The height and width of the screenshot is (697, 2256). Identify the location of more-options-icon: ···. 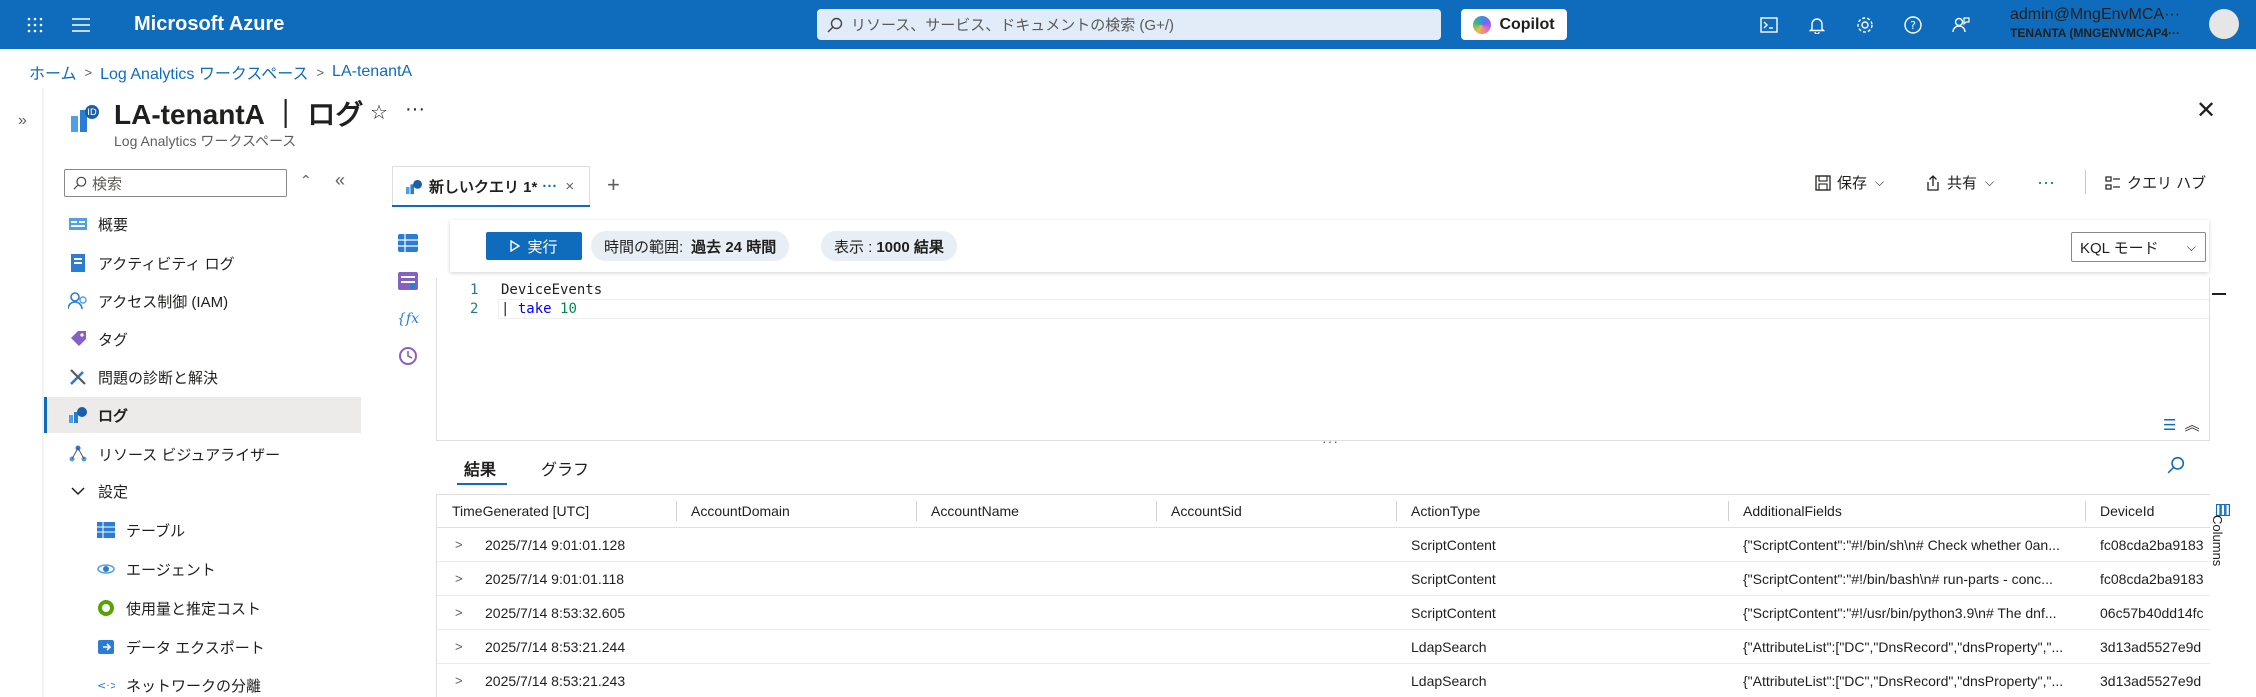
(415, 109).